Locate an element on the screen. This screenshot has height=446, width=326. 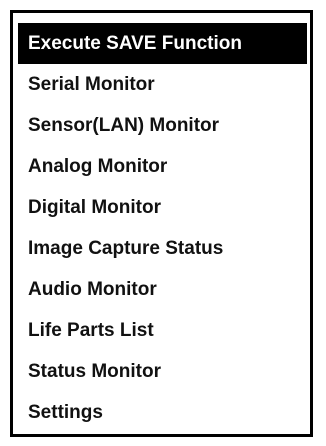
menu-item-settings: Settings is located at coordinates (162, 412).